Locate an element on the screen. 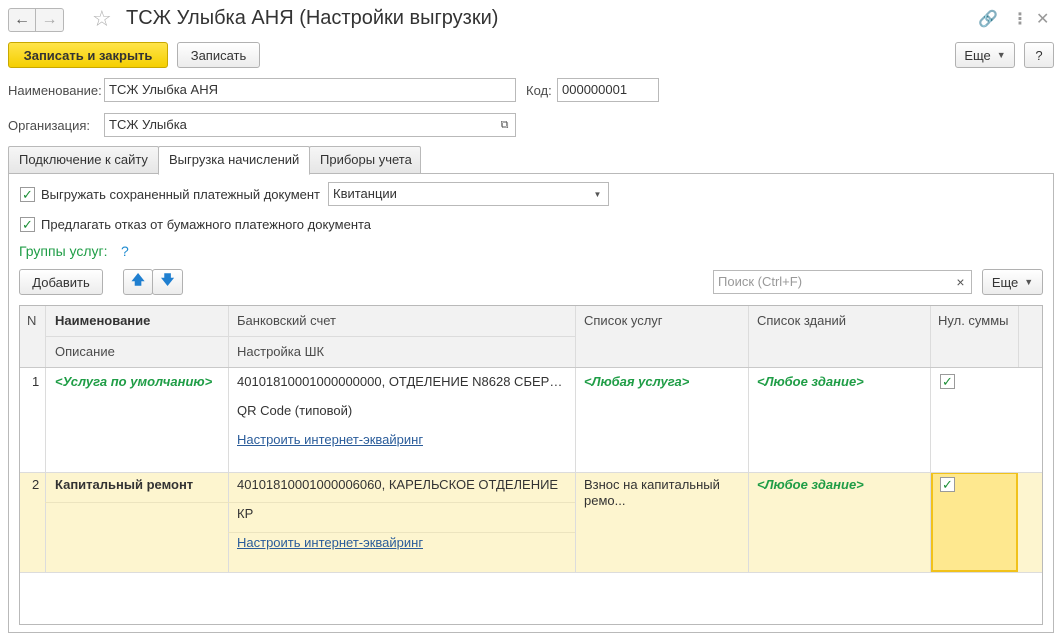  add-button: Добавить is located at coordinates (61, 282).